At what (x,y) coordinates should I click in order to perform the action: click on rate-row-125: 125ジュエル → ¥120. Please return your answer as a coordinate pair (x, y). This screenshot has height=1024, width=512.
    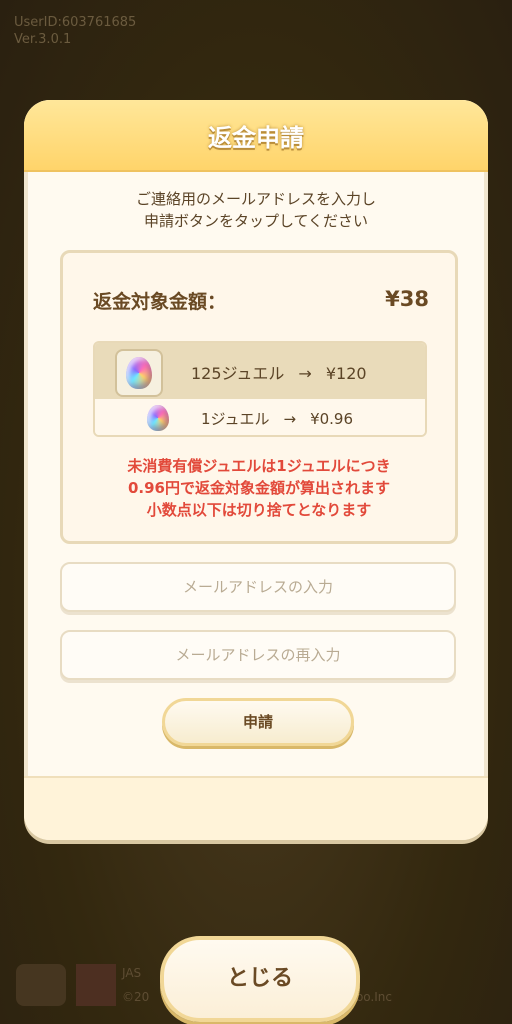
    Looking at the image, I should click on (260, 371).